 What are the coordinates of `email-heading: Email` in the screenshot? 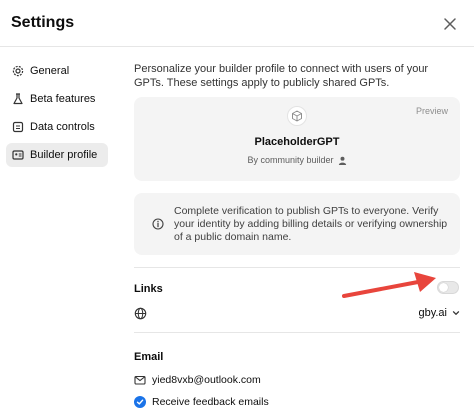 It's located at (149, 357).